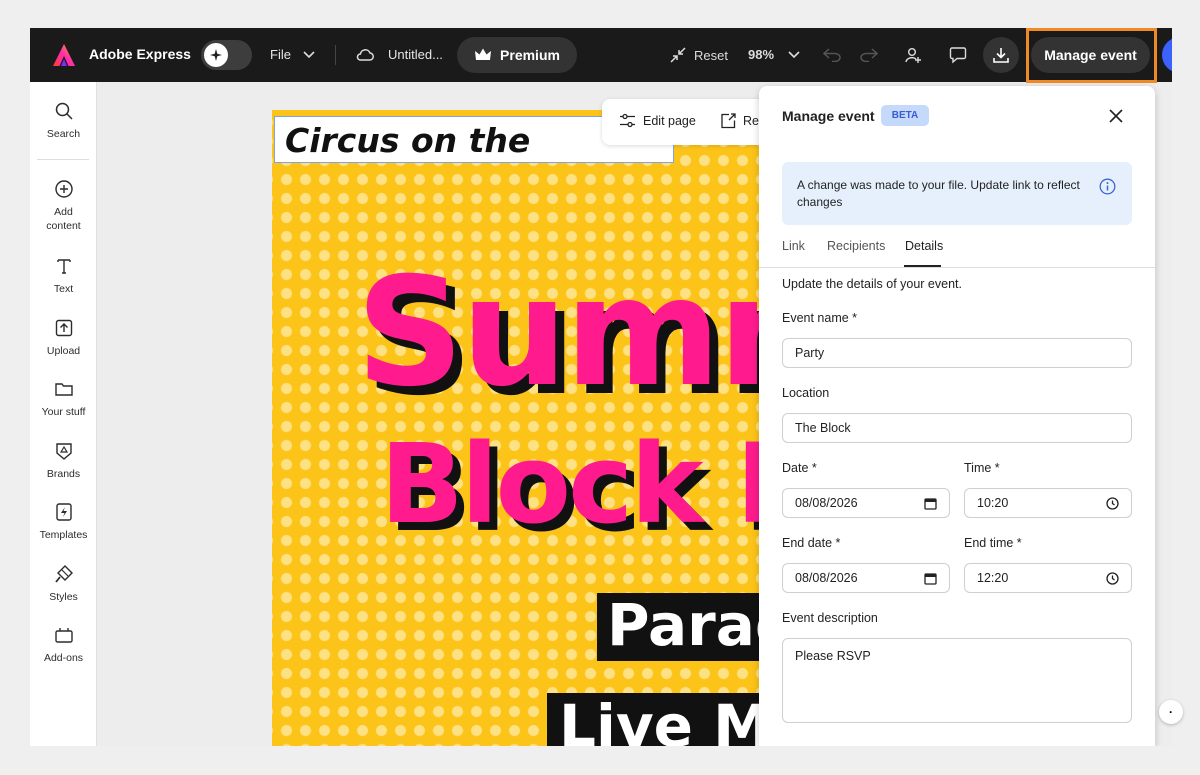 This screenshot has height=775, width=1200. Describe the element at coordinates (866, 578) in the screenshot. I see `end-date-field: 08/08/2026` at that location.